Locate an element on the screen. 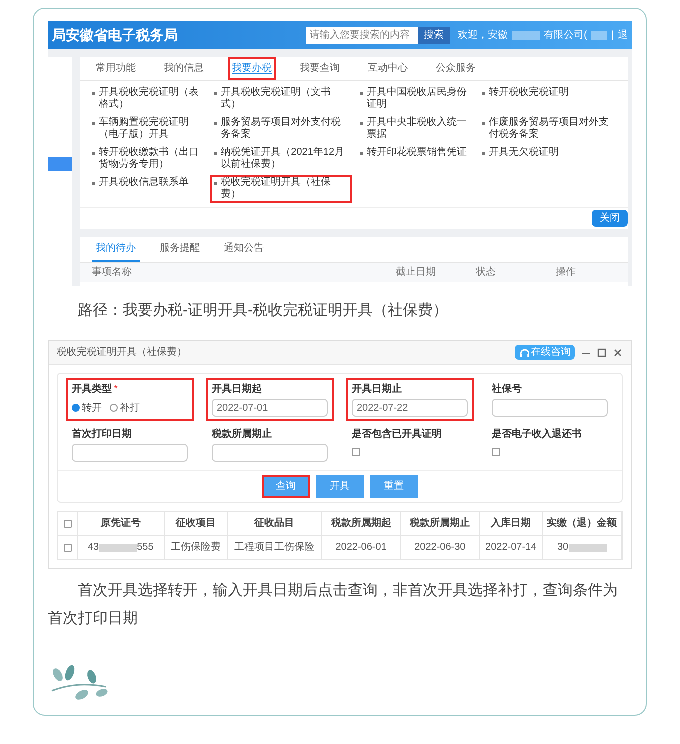 The image size is (680, 744). caption-text: 路径：我要办税-证明开具-税收完税证明开具（社保费） is located at coordinates (263, 311).